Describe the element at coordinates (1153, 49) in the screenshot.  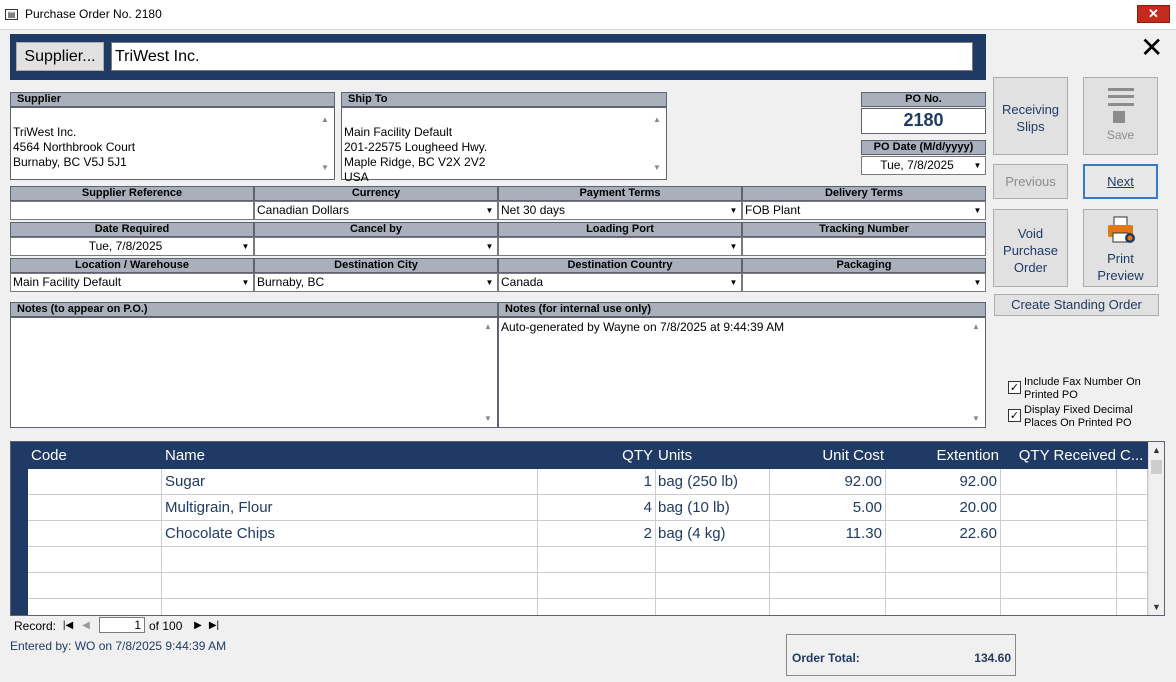
I see `close-form-icon: ✕` at that location.